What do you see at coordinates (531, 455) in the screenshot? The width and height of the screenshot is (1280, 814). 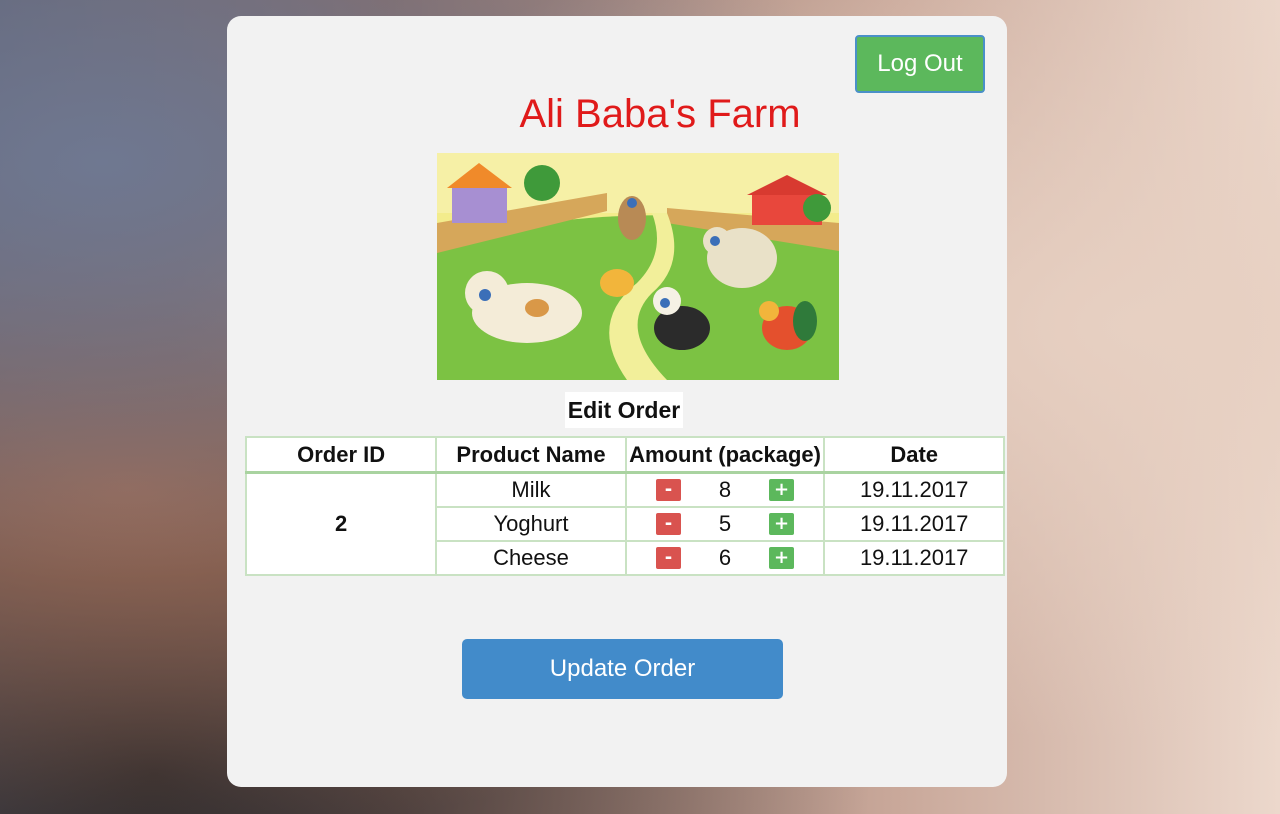 I see `header-product-name: Product Name` at bounding box center [531, 455].